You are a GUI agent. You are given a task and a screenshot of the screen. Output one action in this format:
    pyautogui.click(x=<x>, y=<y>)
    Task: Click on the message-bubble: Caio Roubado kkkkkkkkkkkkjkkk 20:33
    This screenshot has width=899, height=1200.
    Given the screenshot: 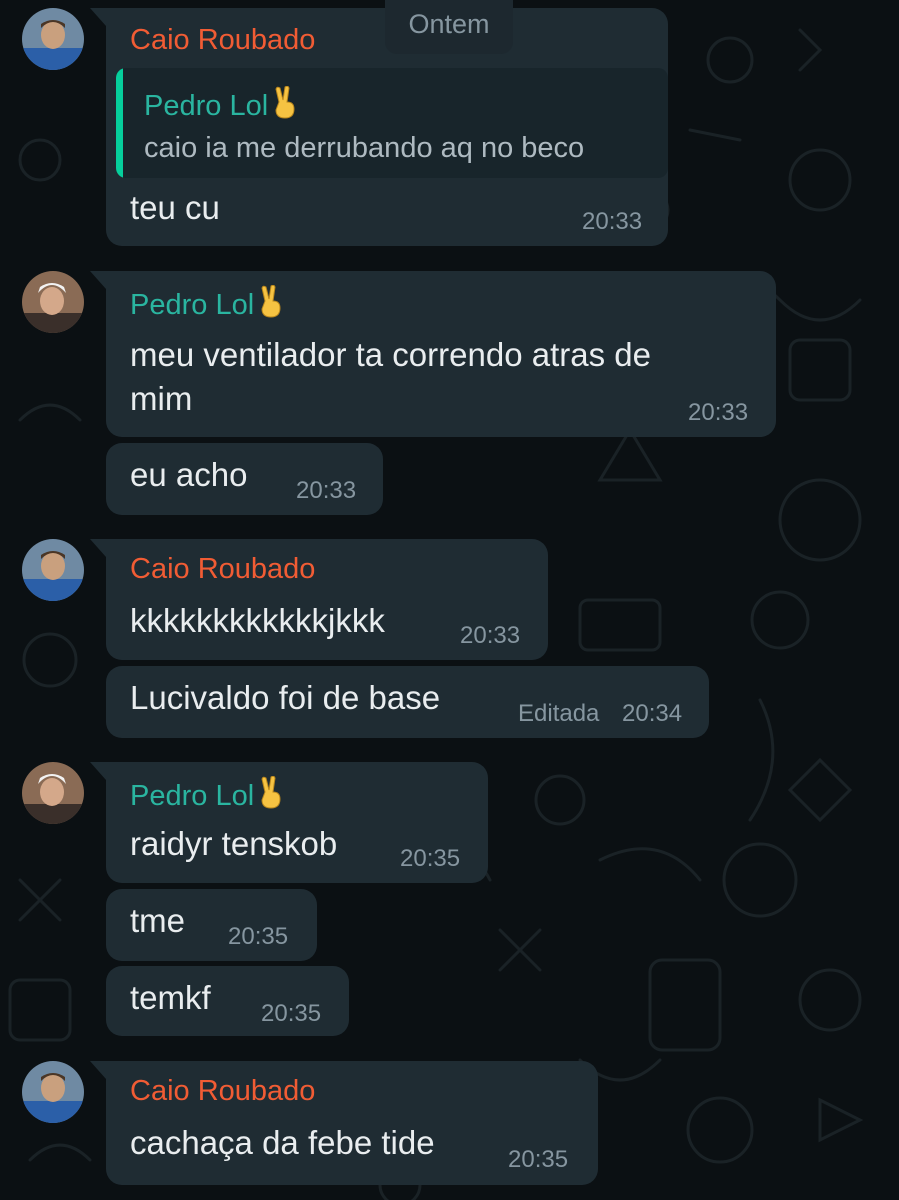 What is the action you would take?
    pyautogui.click(x=319, y=599)
    